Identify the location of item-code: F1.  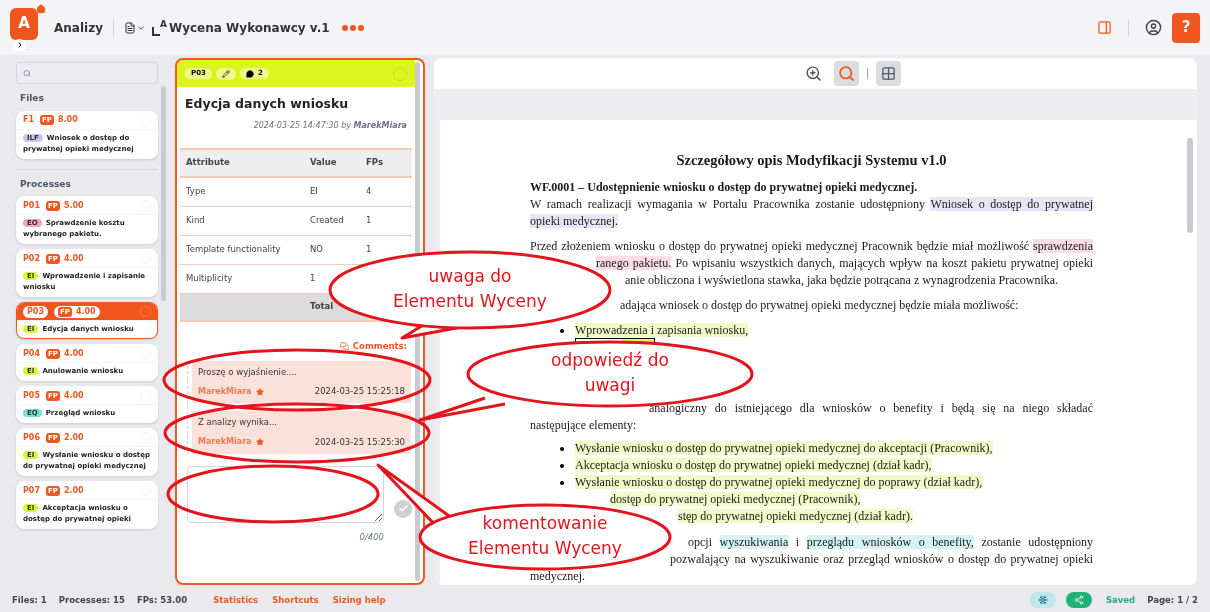
(29, 120).